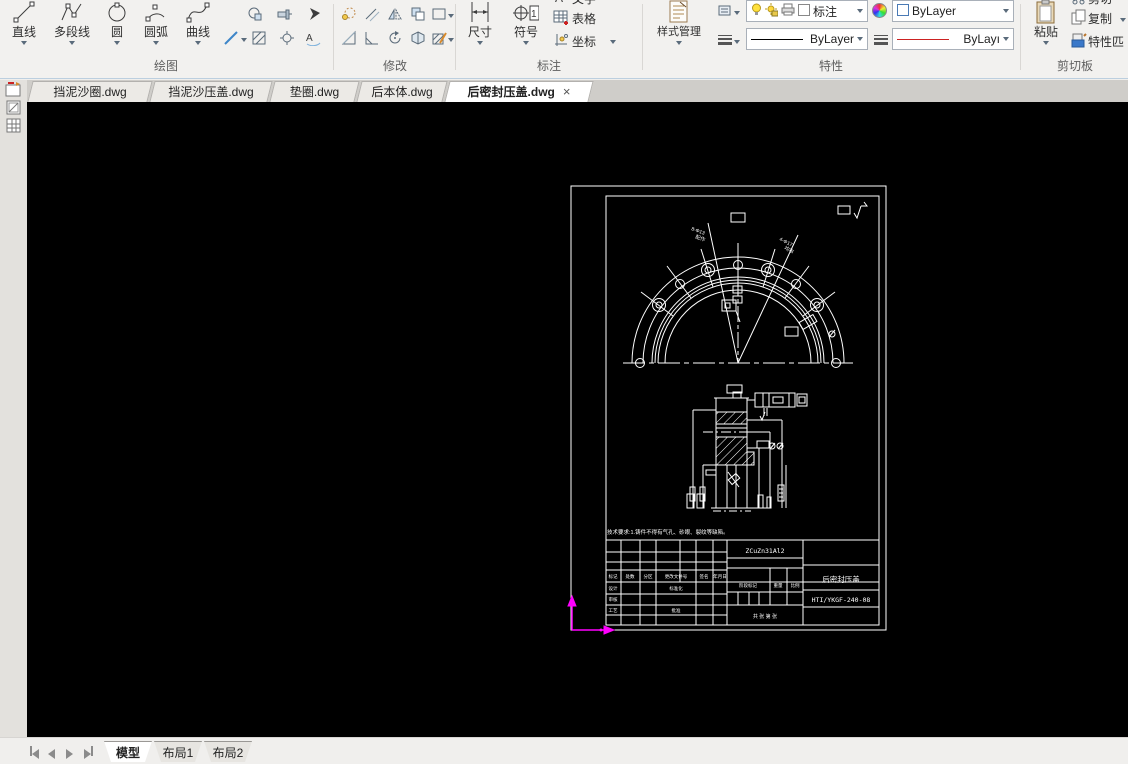 The image size is (1128, 764). I want to click on match-properties-label: 特性匹, so click(1106, 41).